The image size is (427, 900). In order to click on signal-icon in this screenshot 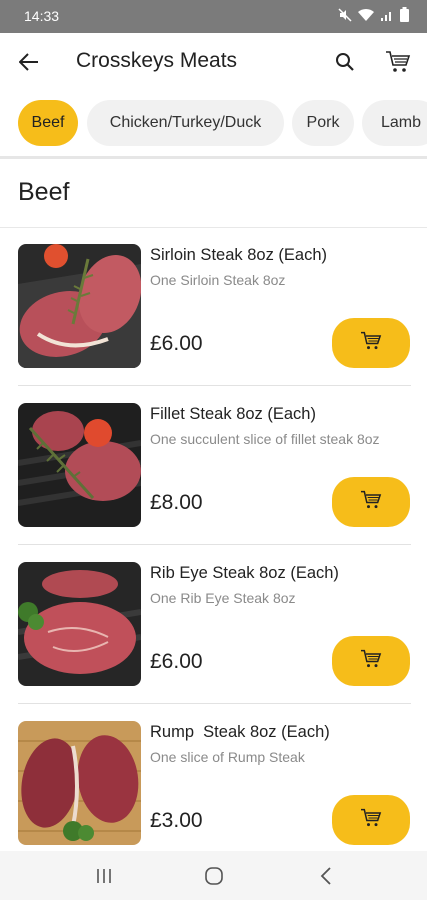, I will do `click(387, 15)`.